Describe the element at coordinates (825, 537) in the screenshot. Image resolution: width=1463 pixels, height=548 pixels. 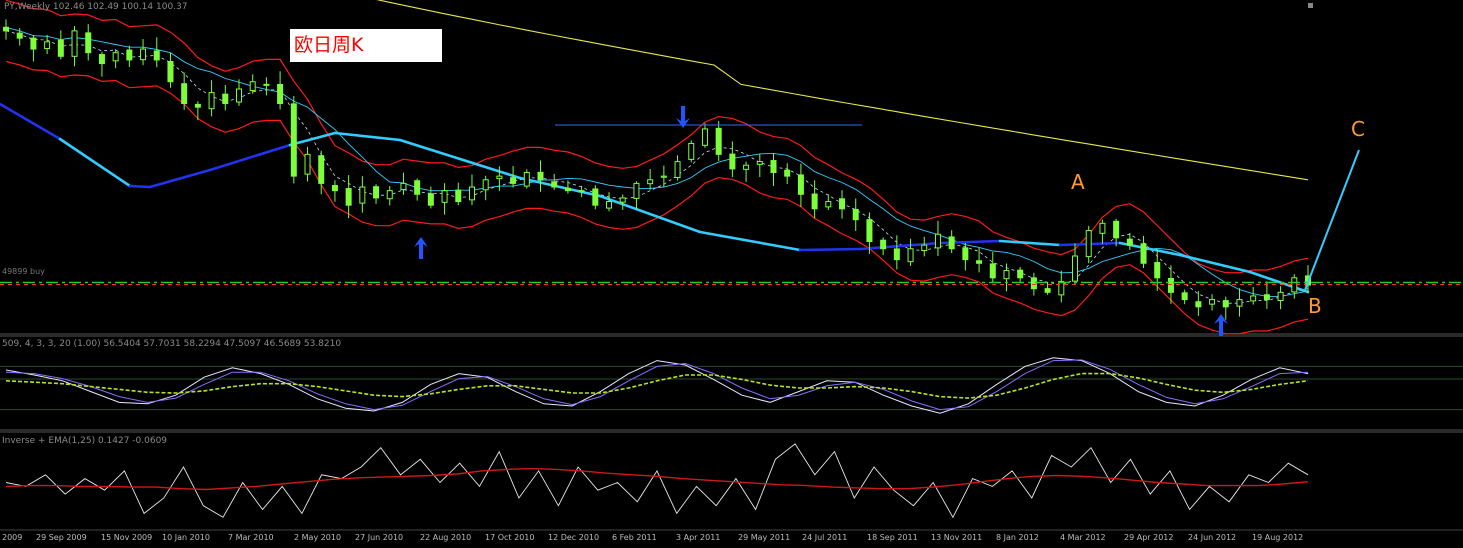
I see `x-tick-label: 24 Jul 2011` at that location.